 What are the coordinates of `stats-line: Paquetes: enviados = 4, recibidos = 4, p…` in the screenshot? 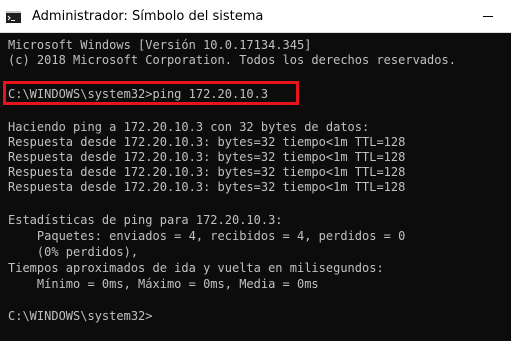 It's located at (207, 236).